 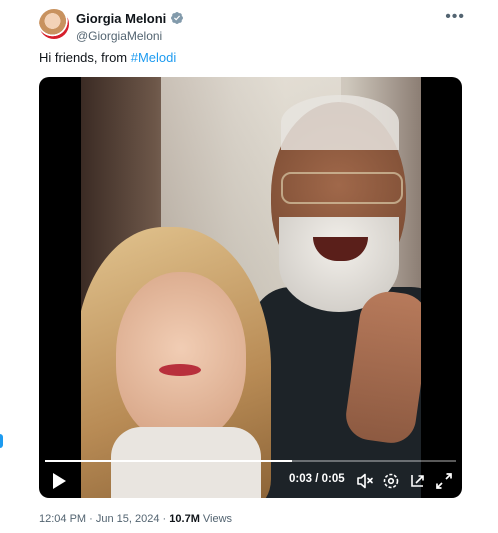 What do you see at coordinates (340, 122) in the screenshot?
I see `man-hair` at bounding box center [340, 122].